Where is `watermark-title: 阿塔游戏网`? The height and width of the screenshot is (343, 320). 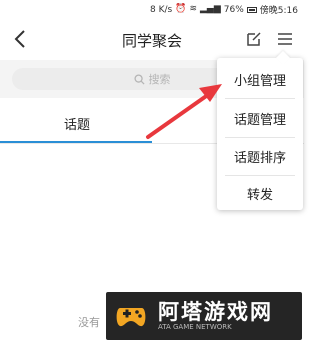 watermark-title: 阿塔游戏网 is located at coordinates (215, 312).